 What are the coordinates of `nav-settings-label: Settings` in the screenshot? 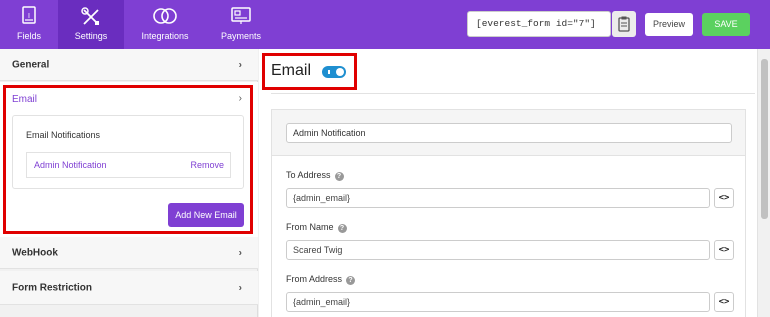 It's located at (91, 36).